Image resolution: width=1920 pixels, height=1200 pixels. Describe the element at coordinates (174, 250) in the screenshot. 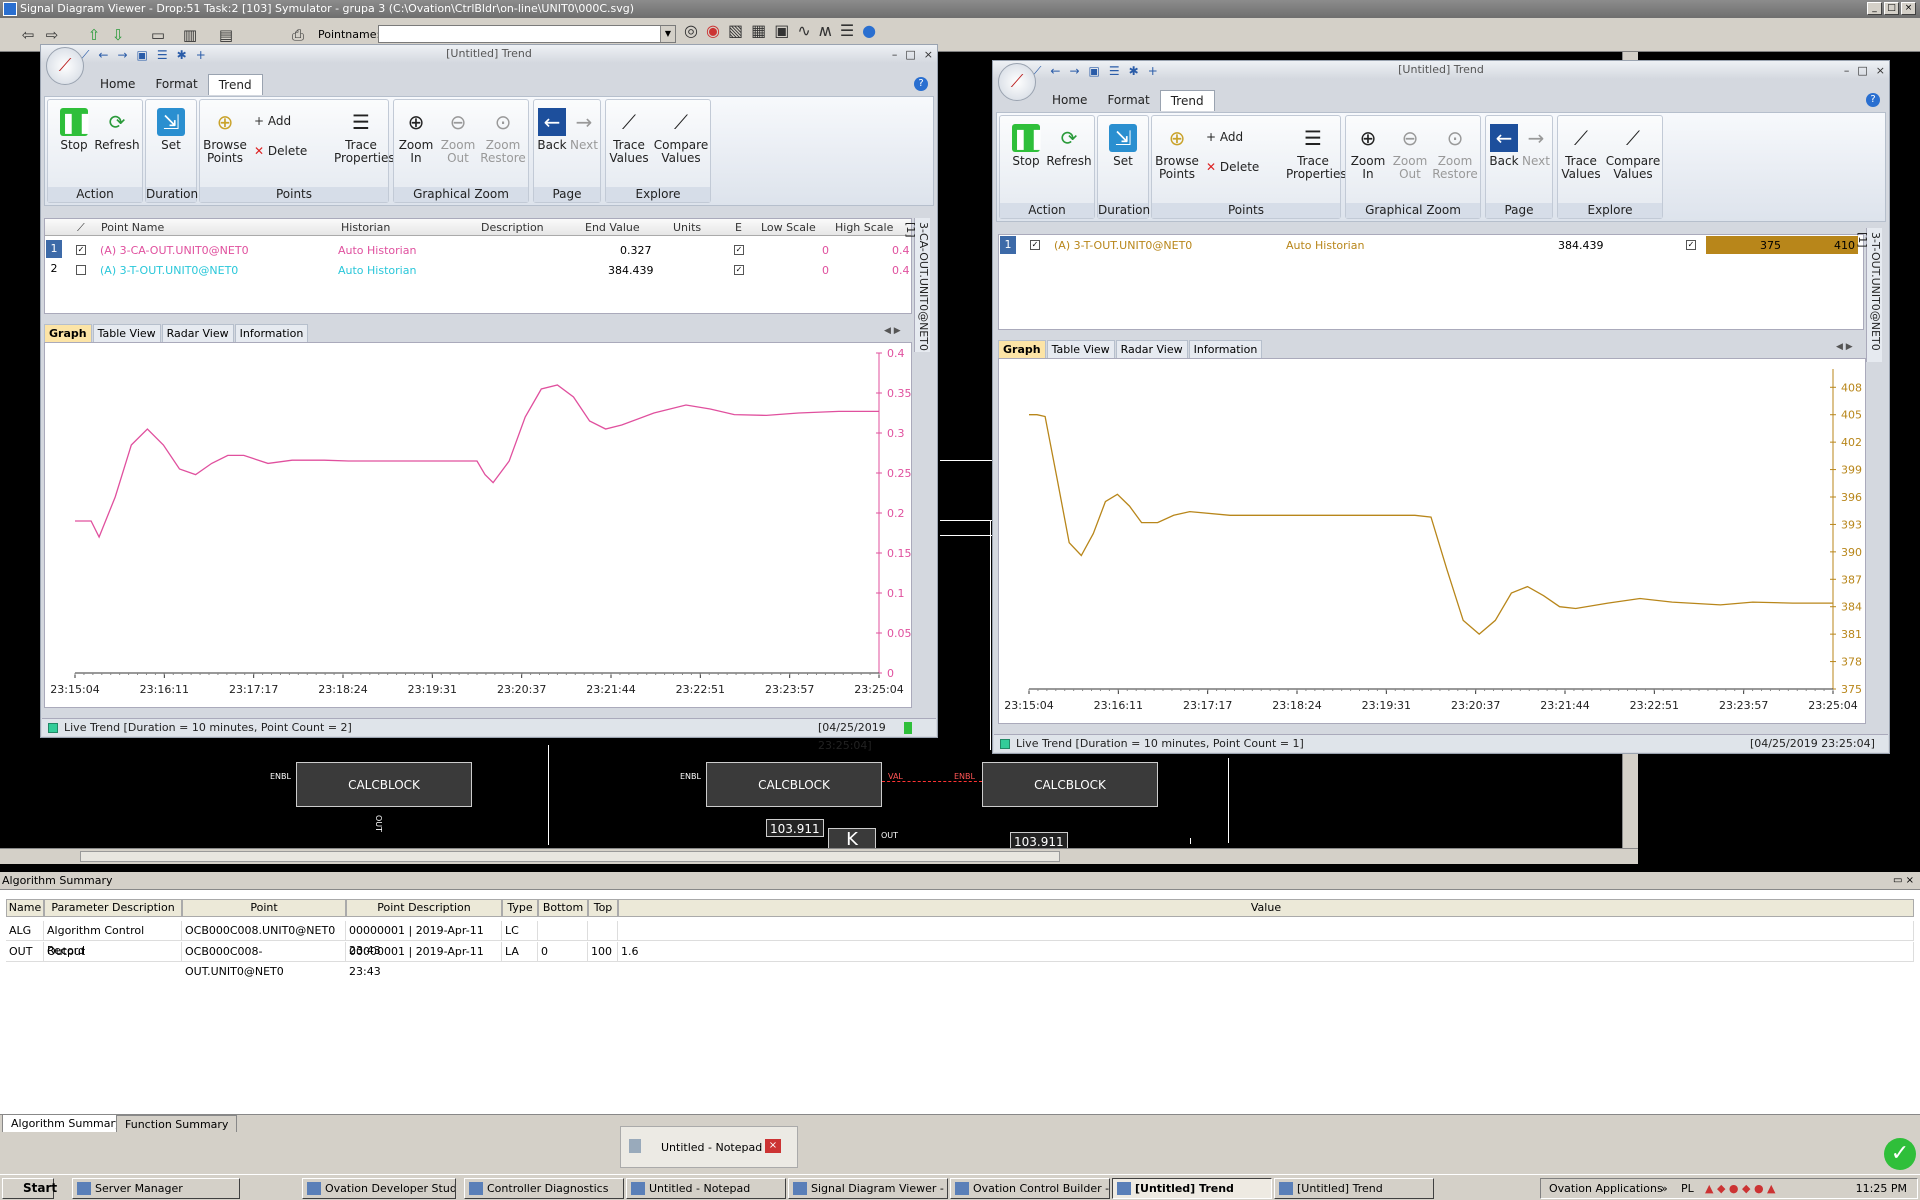

I see `point-name: (A) 3-CA-OUT.UNIT0@NET0` at that location.